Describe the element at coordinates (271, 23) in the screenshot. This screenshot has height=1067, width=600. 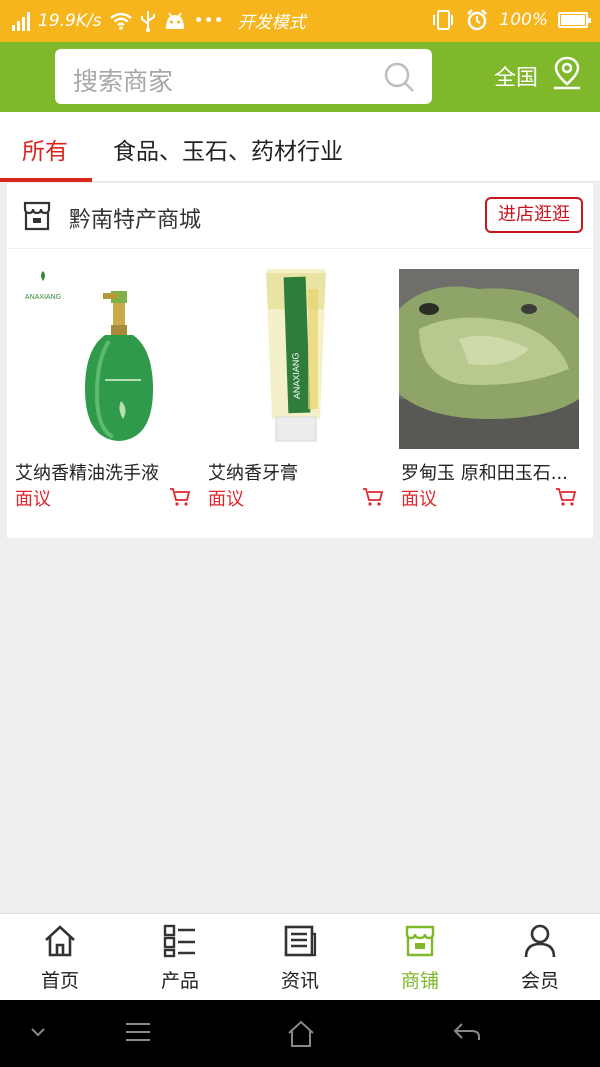
I see `dev-mode-label: 开发模式` at that location.